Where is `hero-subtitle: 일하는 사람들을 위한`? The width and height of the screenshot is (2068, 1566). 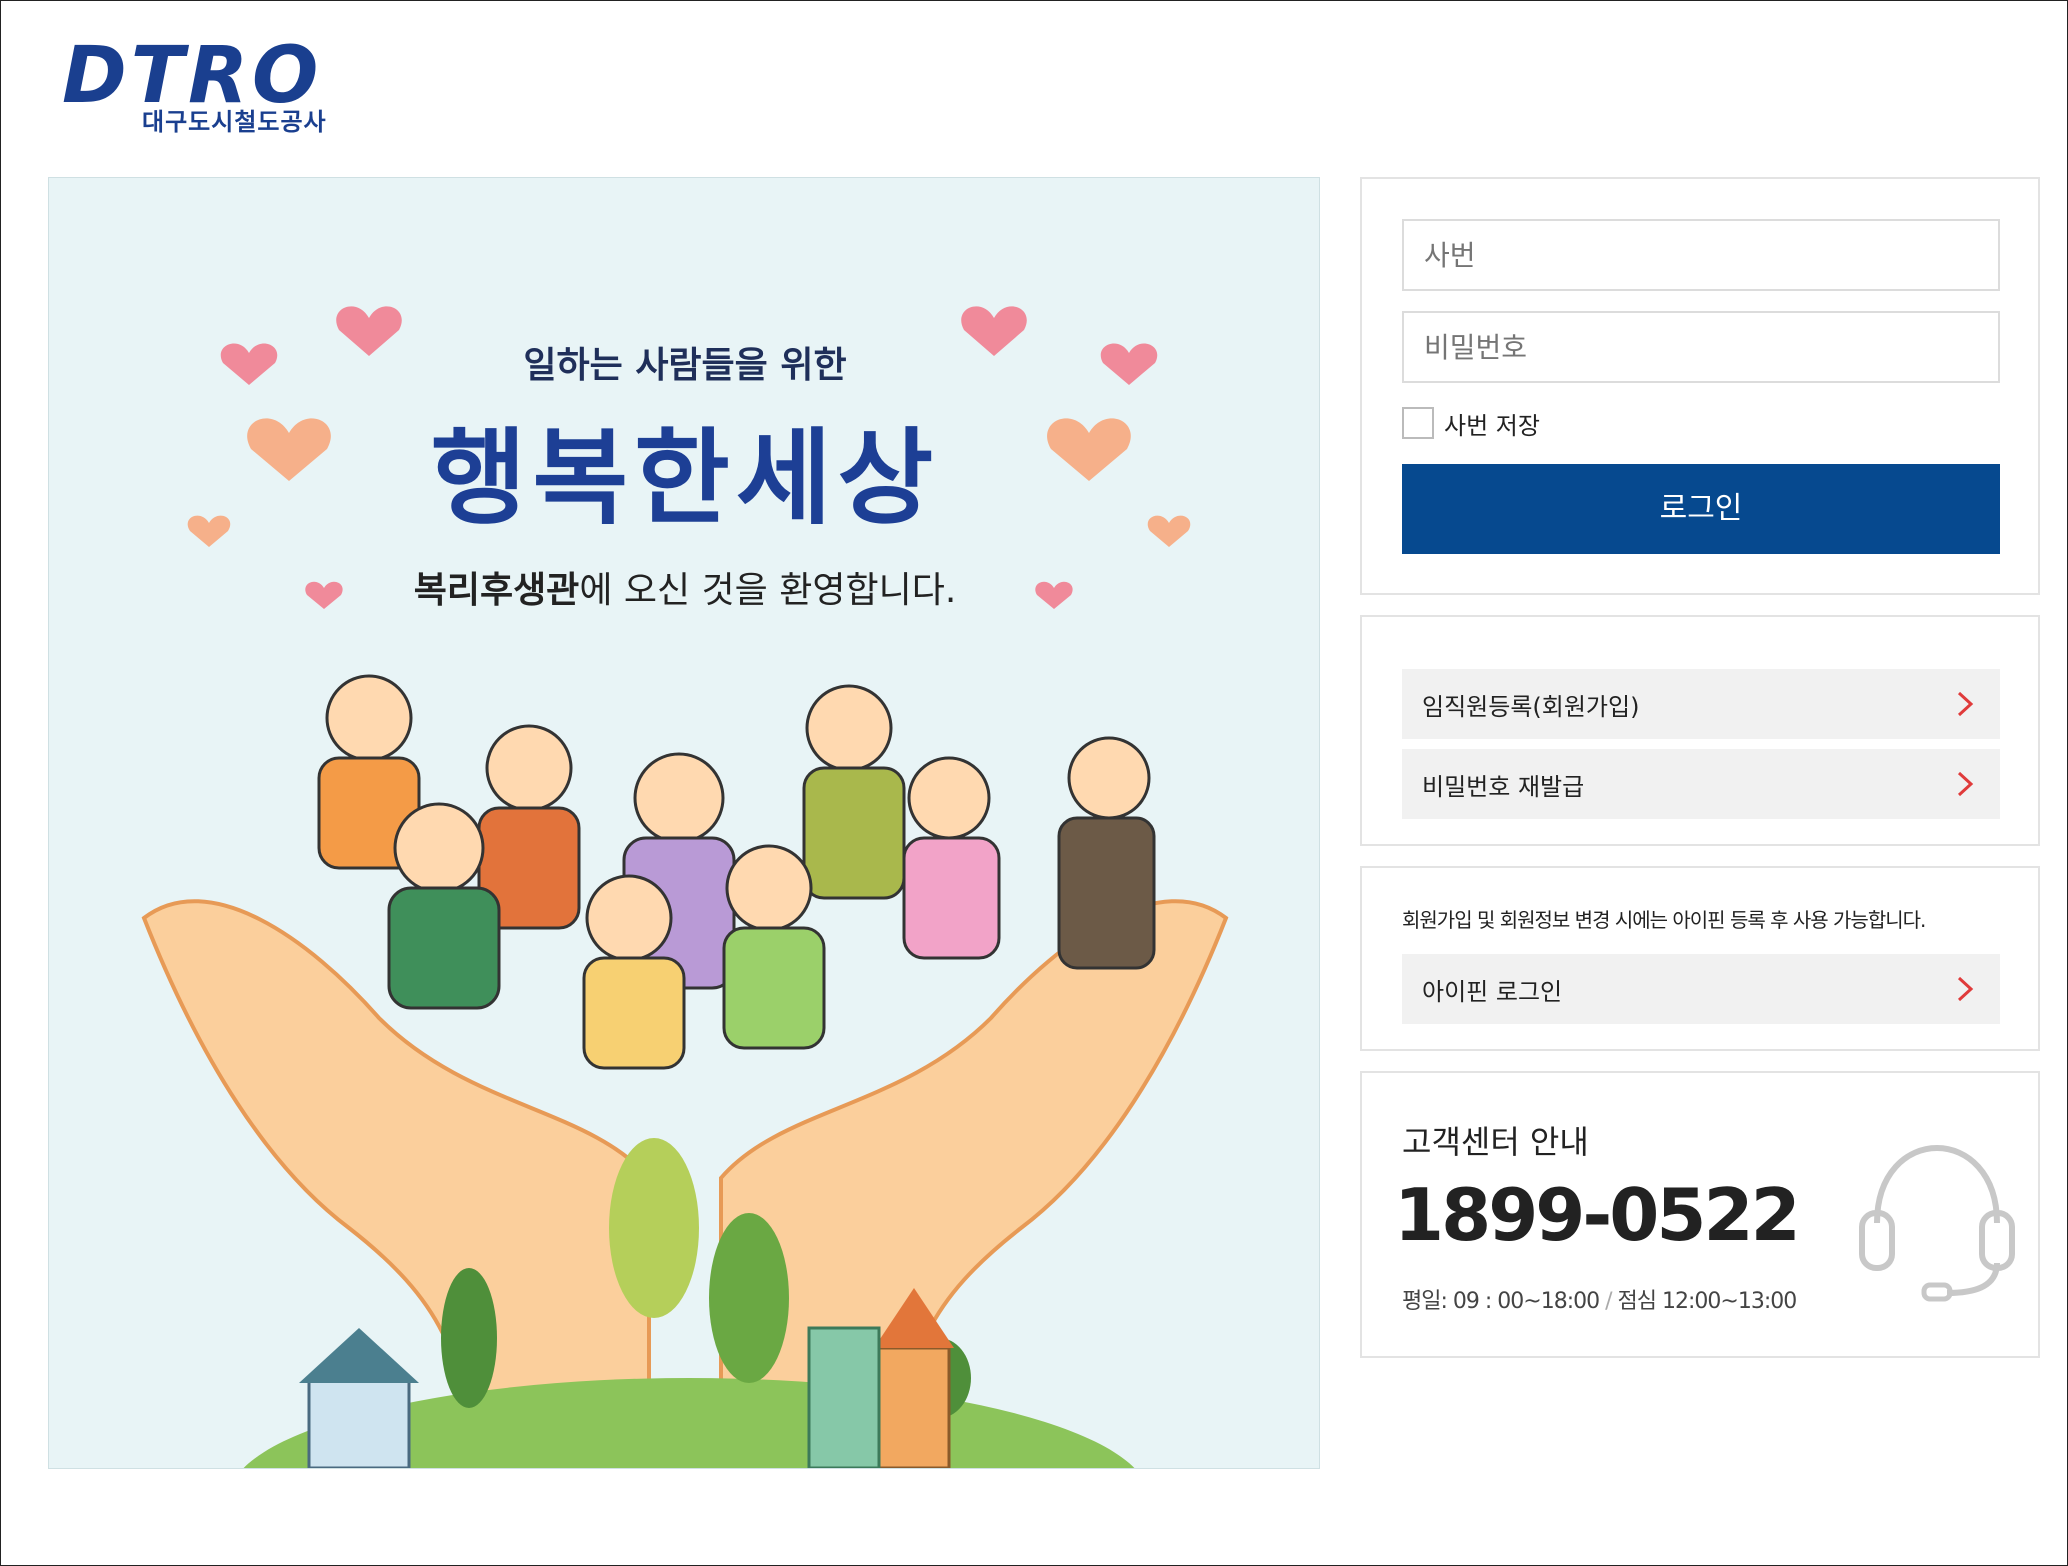
hero-subtitle: 일하는 사람들을 위한 is located at coordinates (685, 365).